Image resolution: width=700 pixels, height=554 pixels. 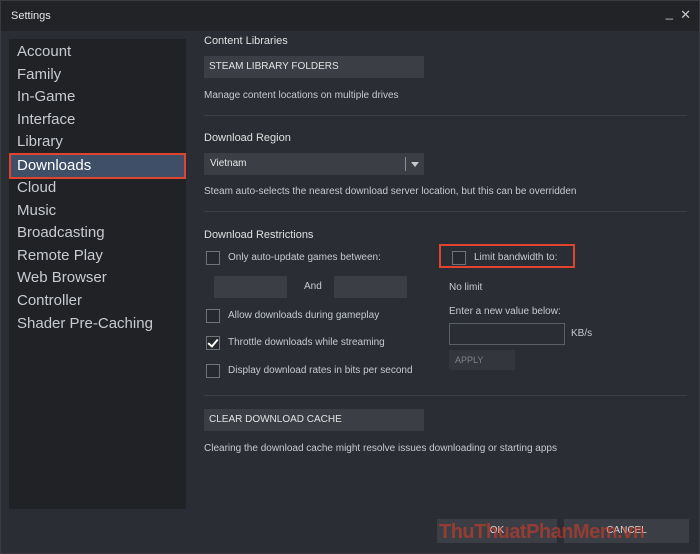 What do you see at coordinates (213, 258) in the screenshot?
I see `auto-update-checkbox` at bounding box center [213, 258].